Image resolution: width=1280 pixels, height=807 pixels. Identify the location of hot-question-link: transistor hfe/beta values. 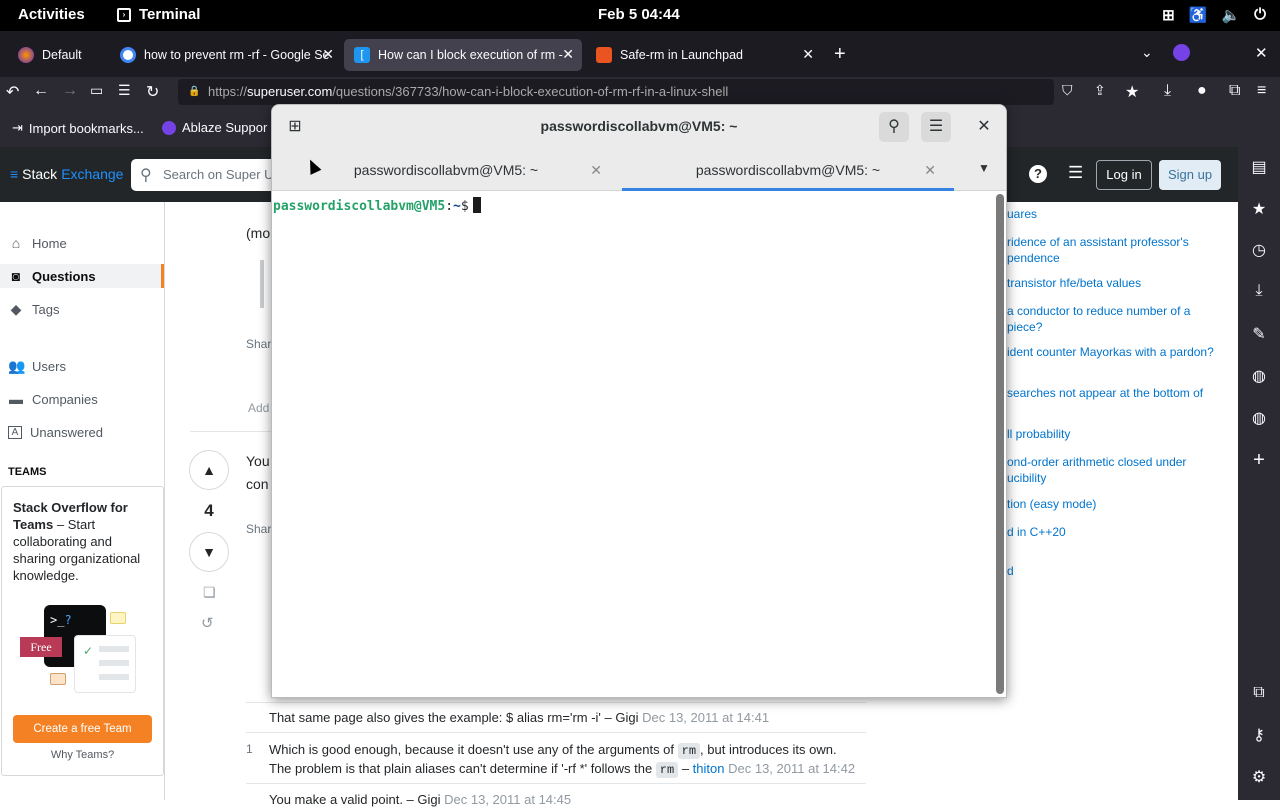
(1117, 284).